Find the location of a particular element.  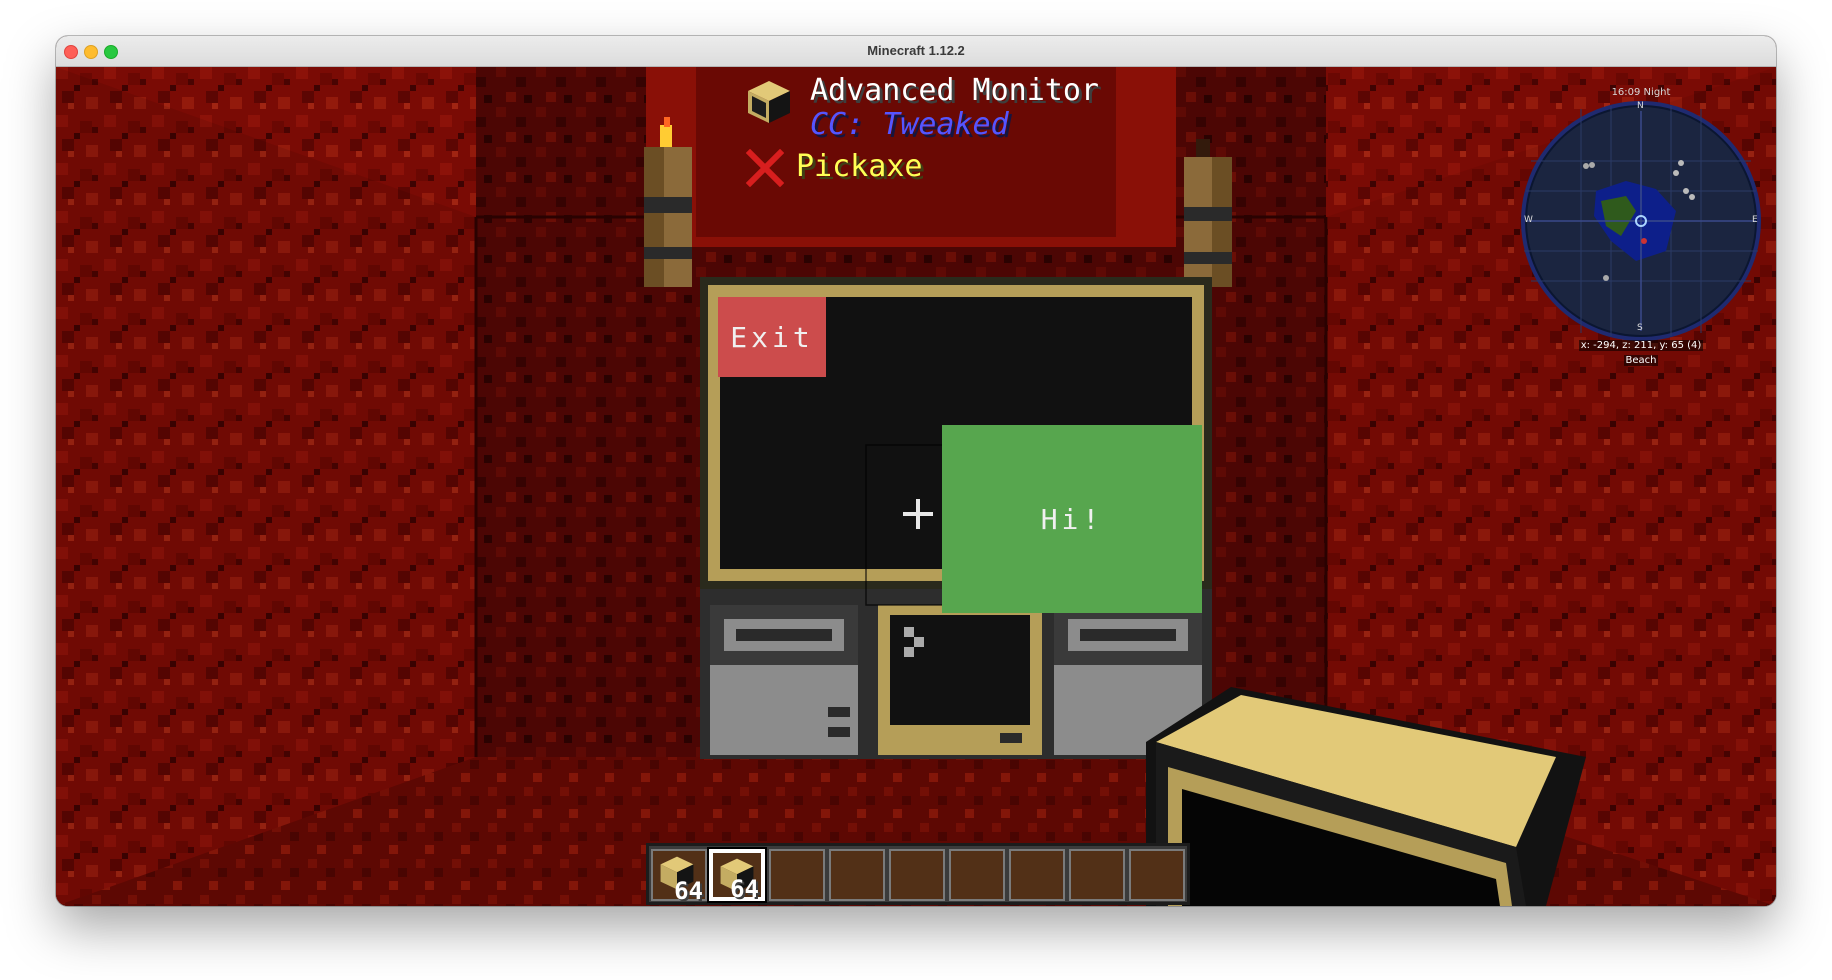

compass-east: E is located at coordinates (1755, 220).